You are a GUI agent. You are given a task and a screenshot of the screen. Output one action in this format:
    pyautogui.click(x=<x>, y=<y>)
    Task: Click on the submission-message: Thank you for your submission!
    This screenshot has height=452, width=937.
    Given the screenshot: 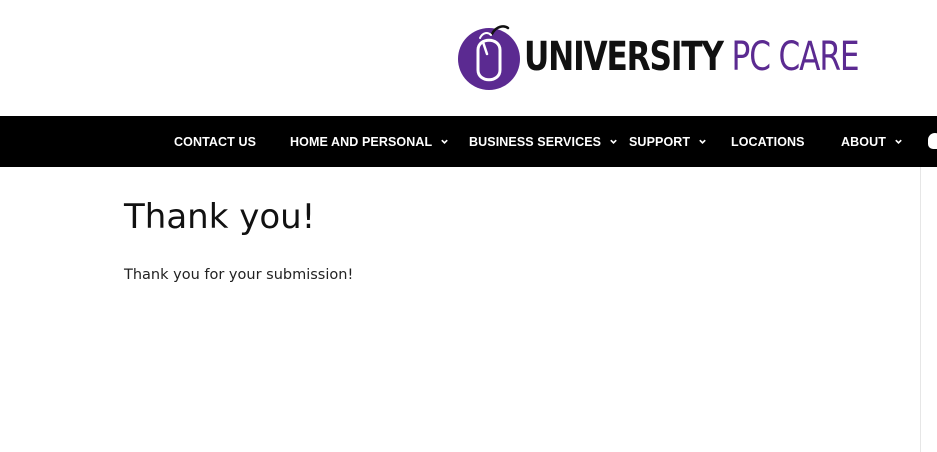 What is the action you would take?
    pyautogui.click(x=239, y=275)
    